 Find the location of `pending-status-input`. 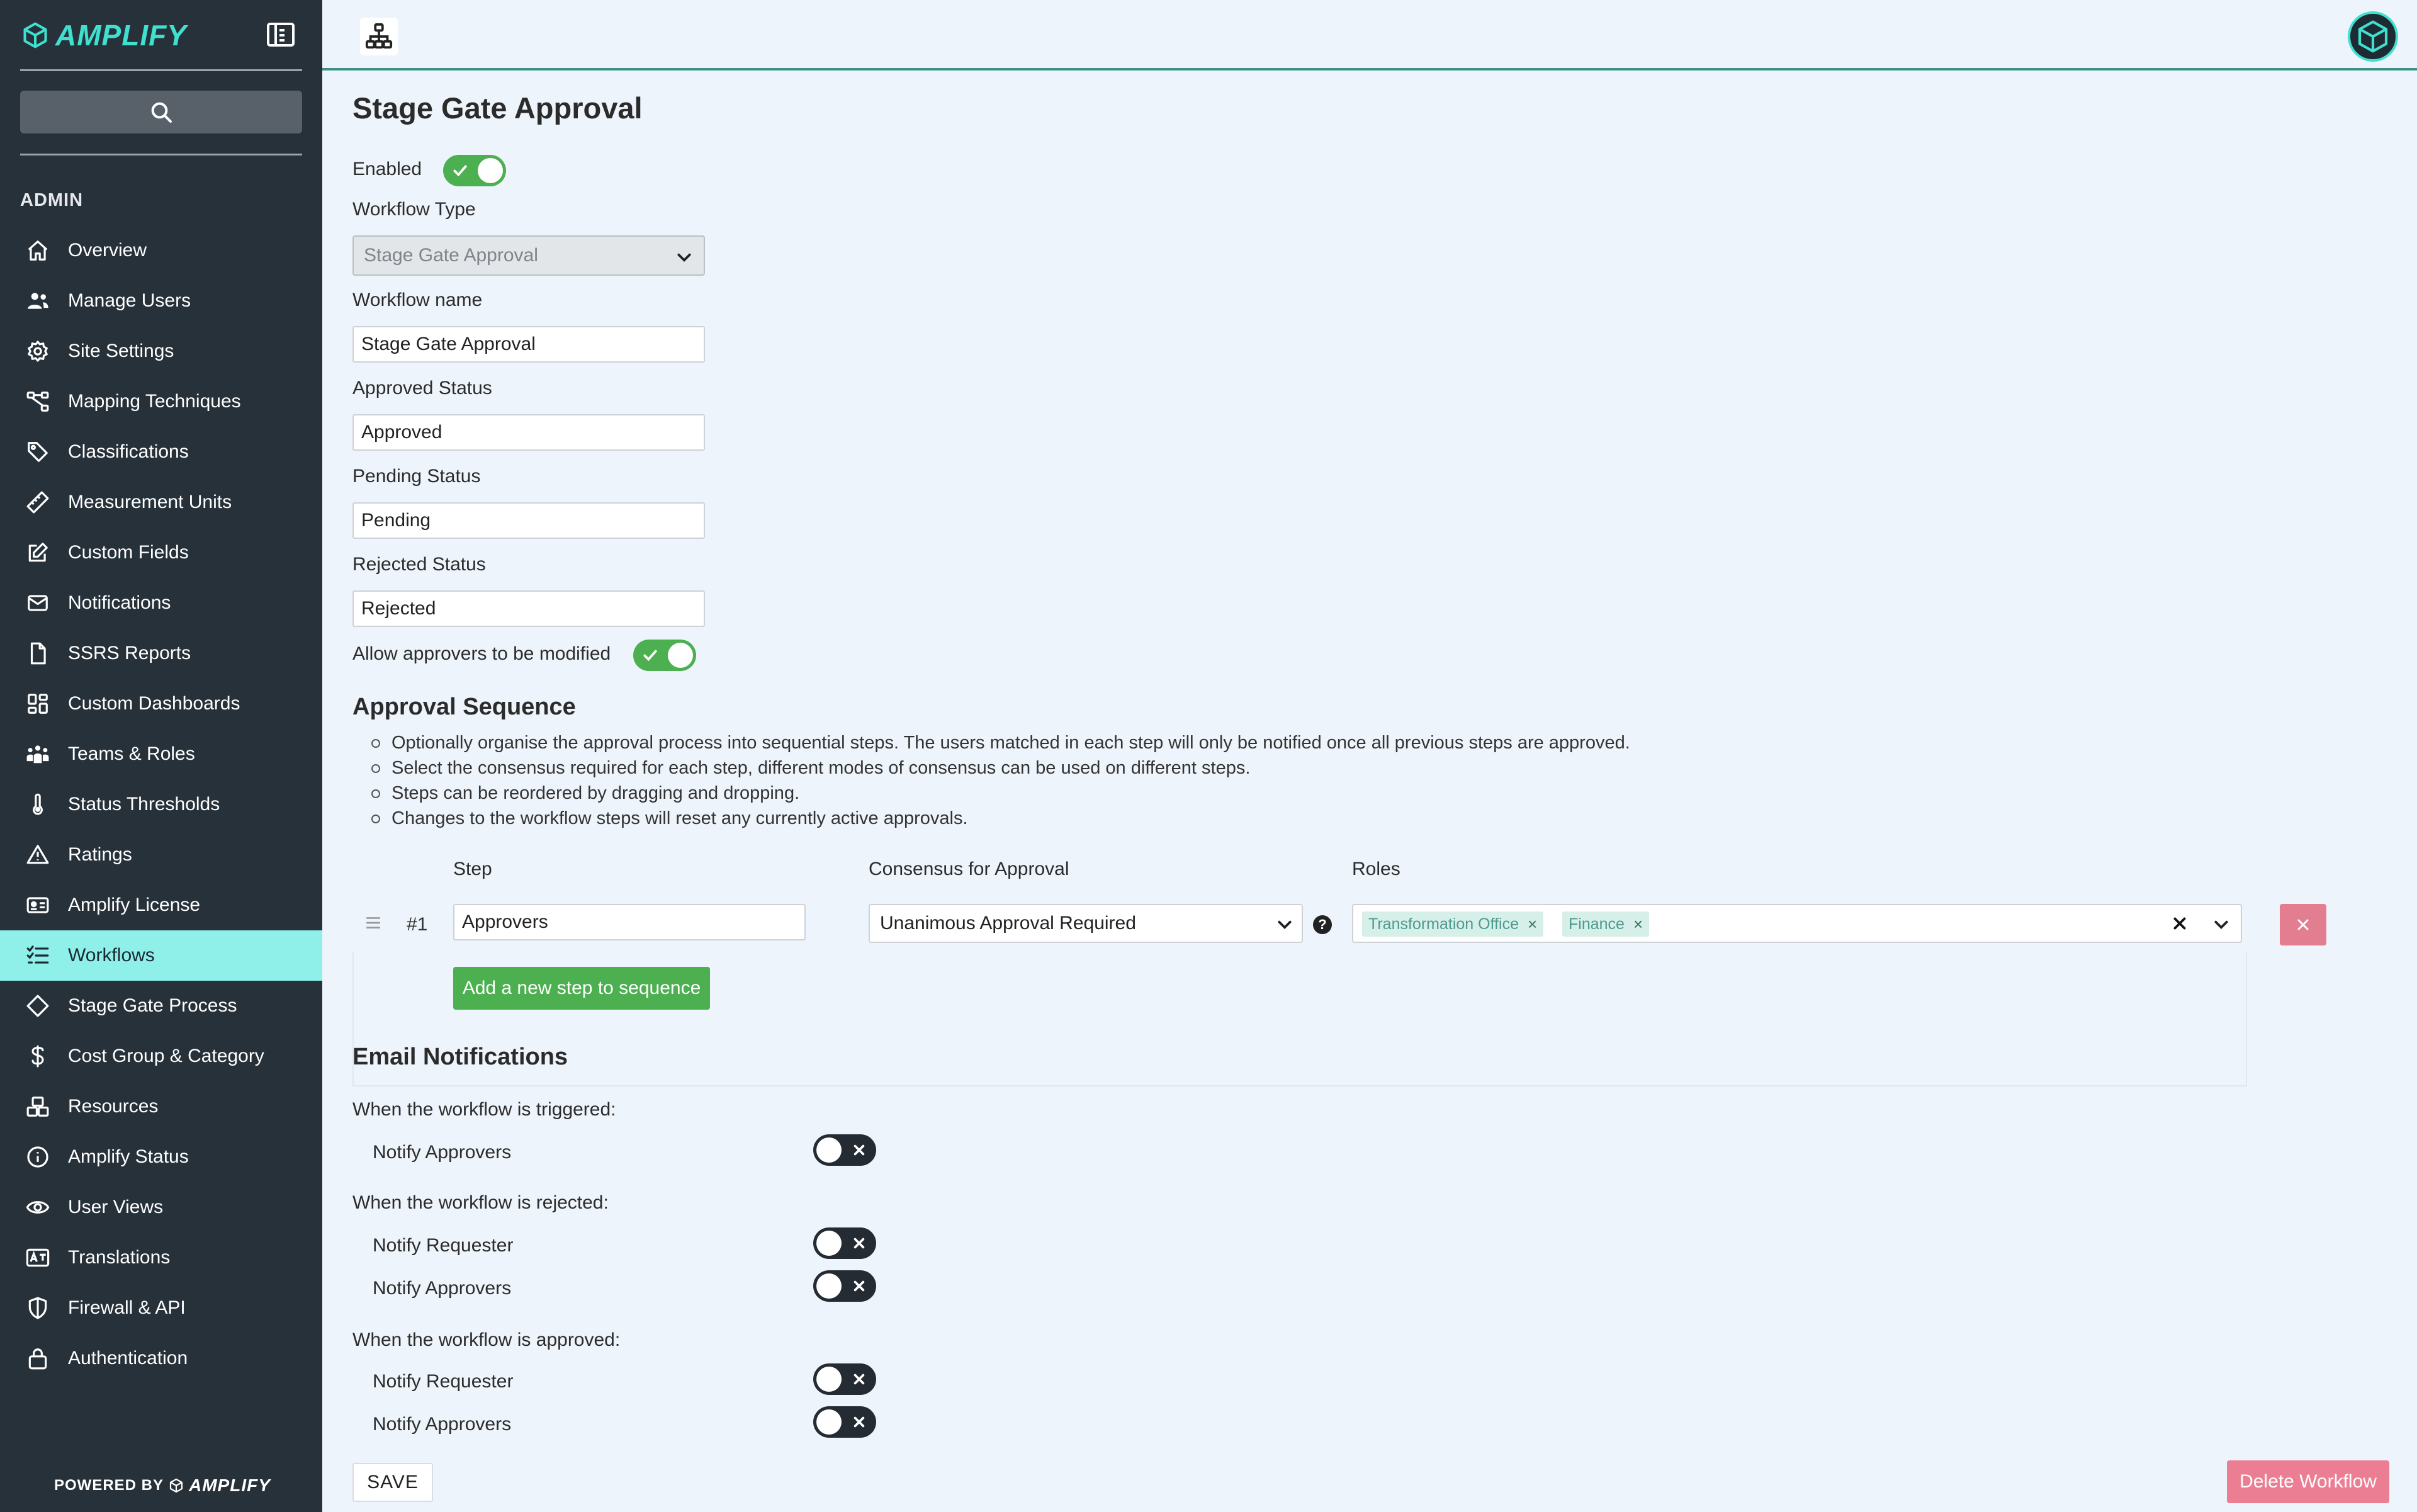

pending-status-input is located at coordinates (528, 520).